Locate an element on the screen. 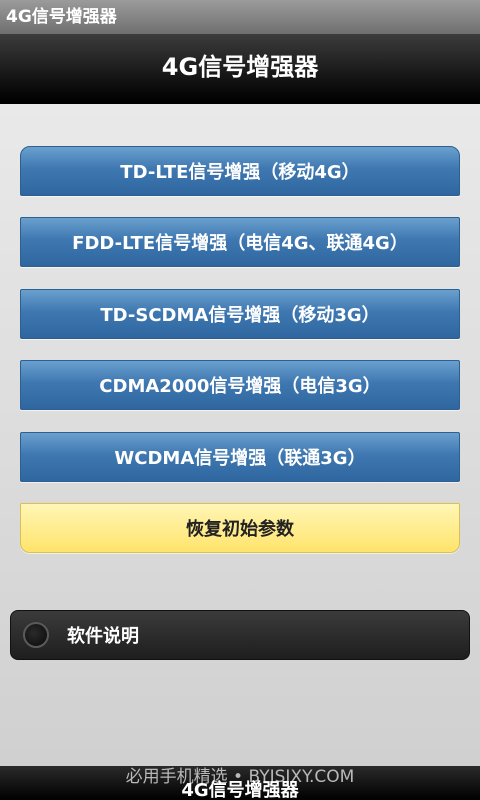  reset-defaults-button: 恢复初始参数 is located at coordinates (240, 528).